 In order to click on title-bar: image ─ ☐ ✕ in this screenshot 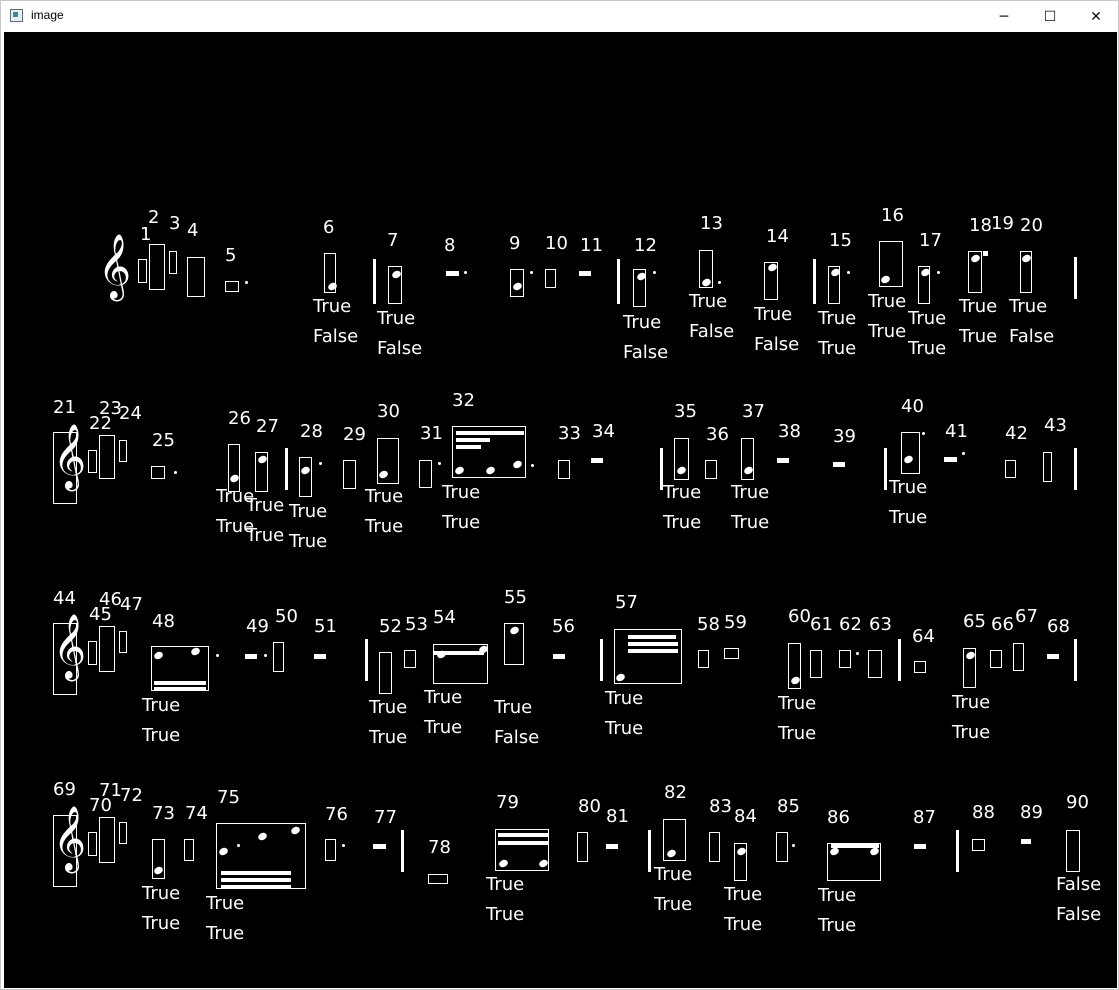, I will do `click(559, 16)`.